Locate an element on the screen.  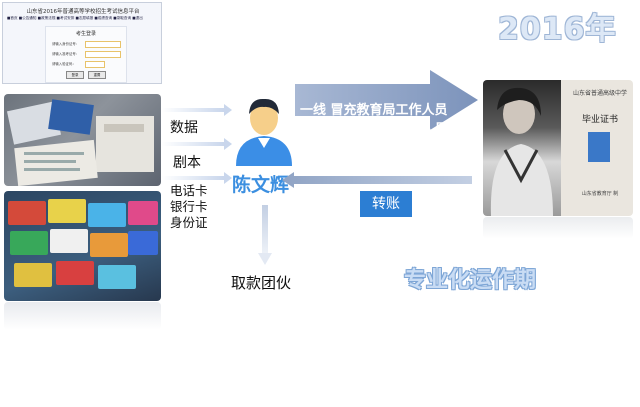
period-label: 专业化运作期 is located at coordinates (470, 280).